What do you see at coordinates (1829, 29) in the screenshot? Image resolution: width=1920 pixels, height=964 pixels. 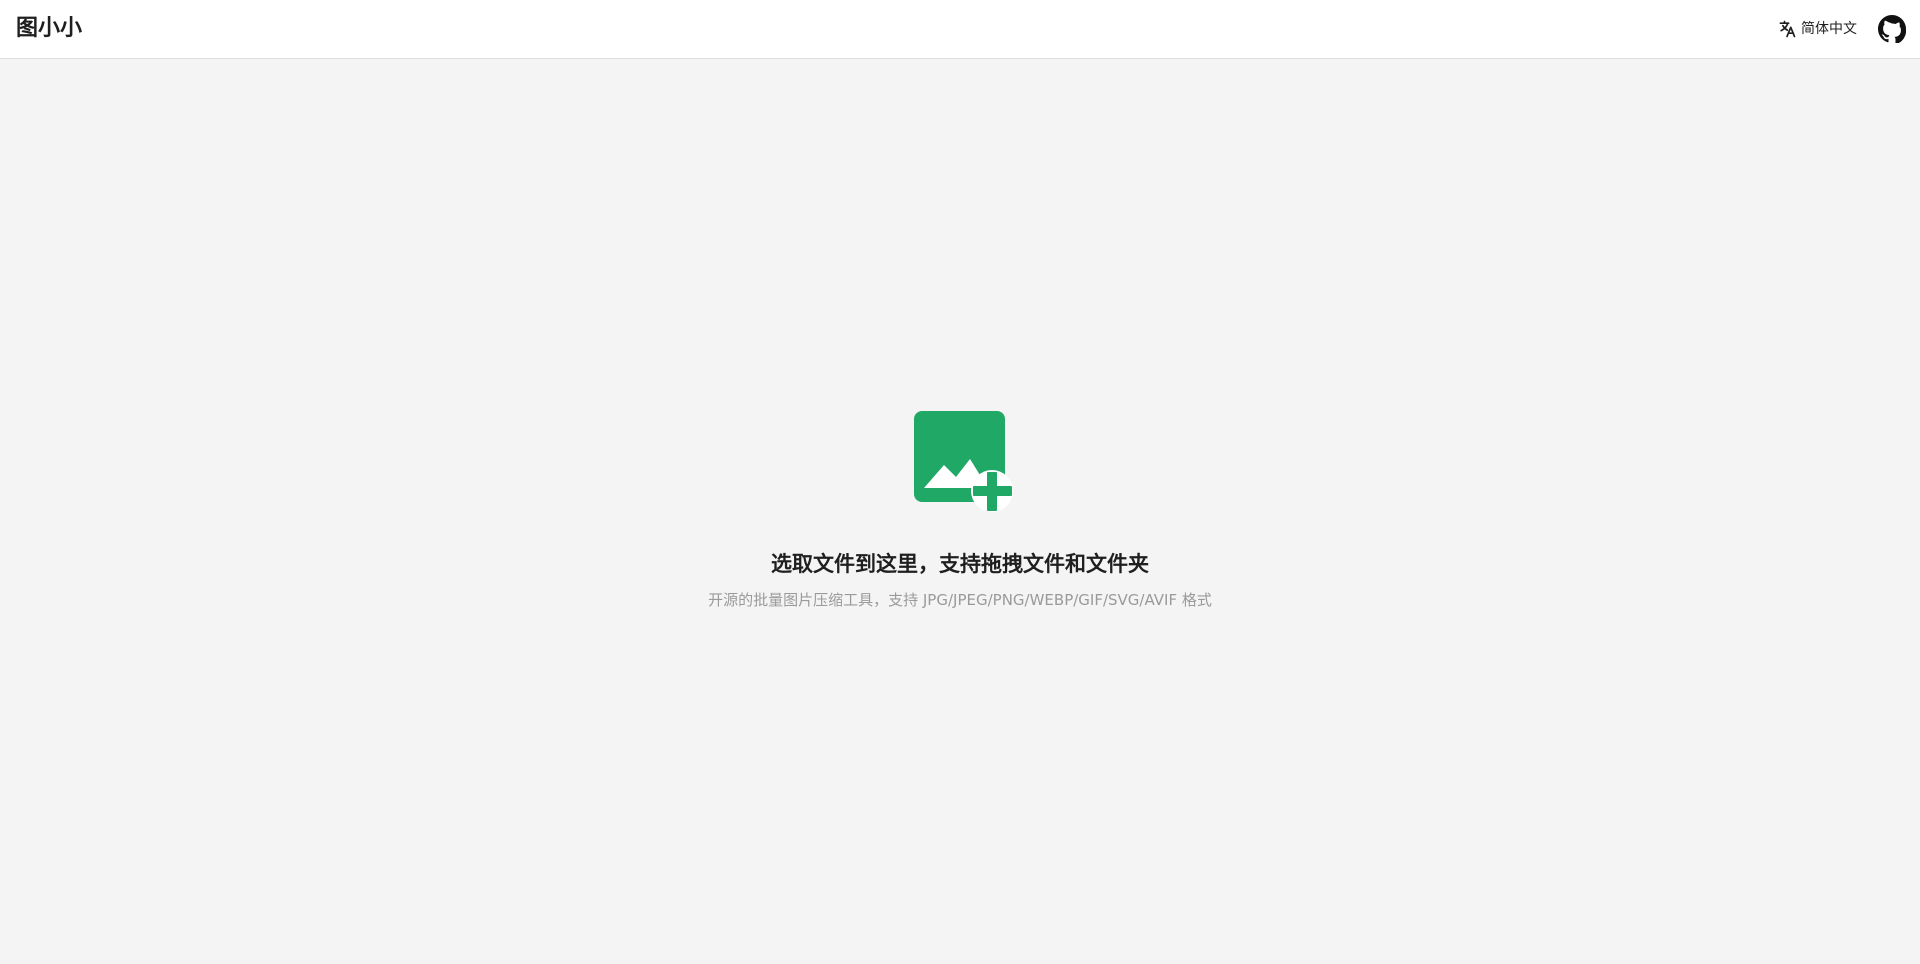 I see `language-label: 简体中文` at bounding box center [1829, 29].